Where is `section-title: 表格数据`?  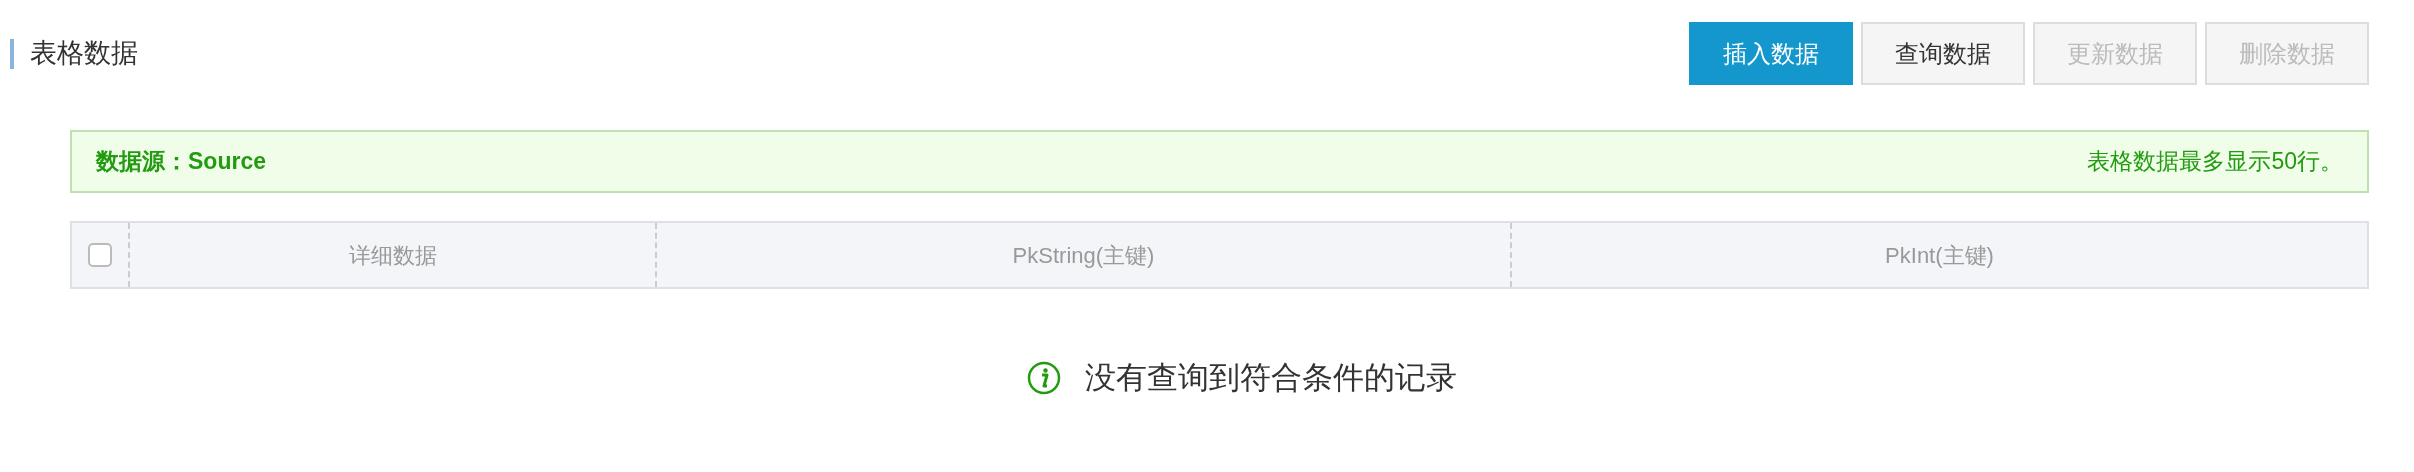
section-title: 表格数据 is located at coordinates (84, 54).